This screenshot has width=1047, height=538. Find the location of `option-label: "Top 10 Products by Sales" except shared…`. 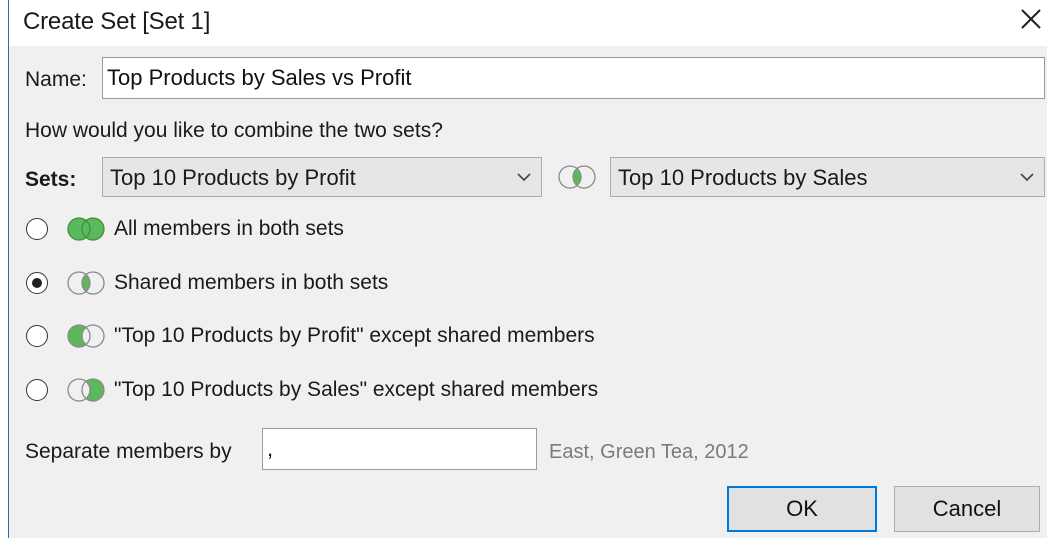

option-label: "Top 10 Products by Sales" except shared… is located at coordinates (356, 389).